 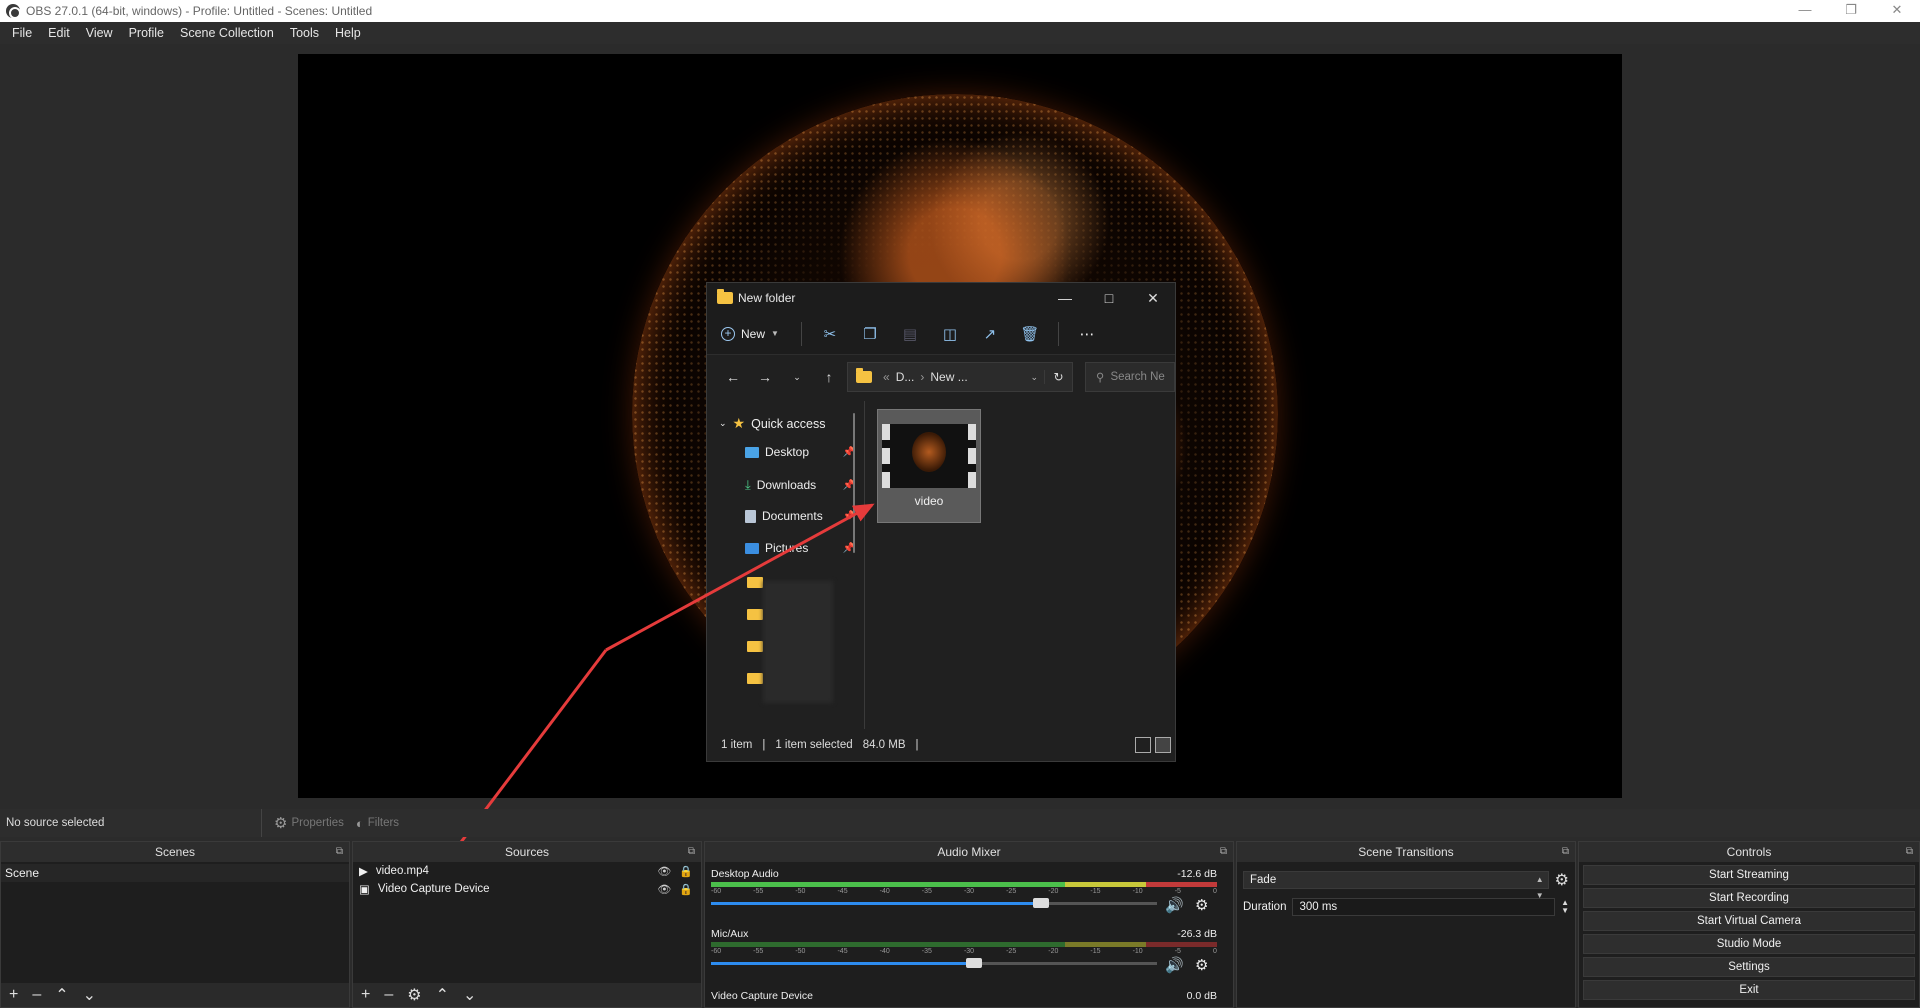 What do you see at coordinates (1565, 907) in the screenshot?
I see `duration-spinner-icon: ▲ ▼` at bounding box center [1565, 907].